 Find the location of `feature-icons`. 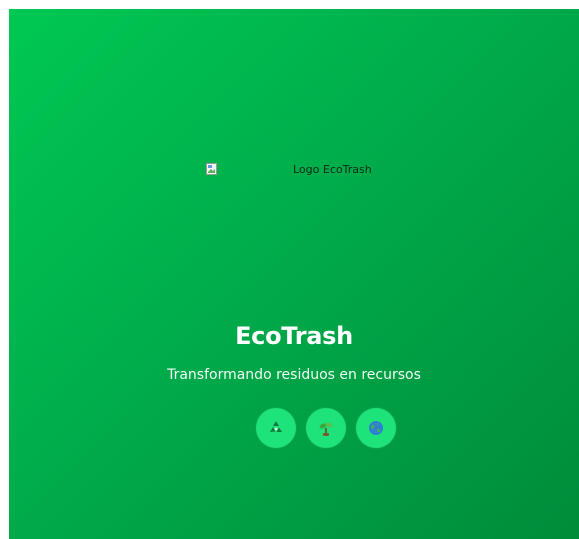

feature-icons is located at coordinates (326, 428).